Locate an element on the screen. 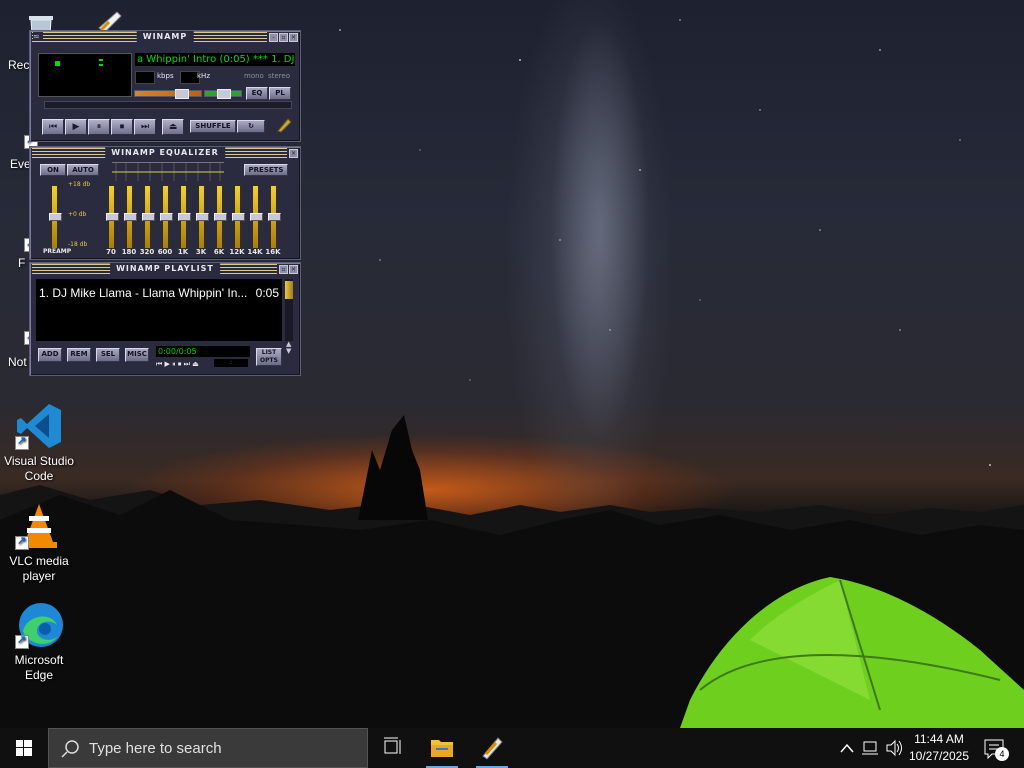 Image resolution: width=1024 pixels, height=768 pixels. desktop-icon-label: Visual Studio Code is located at coordinates (39, 468).